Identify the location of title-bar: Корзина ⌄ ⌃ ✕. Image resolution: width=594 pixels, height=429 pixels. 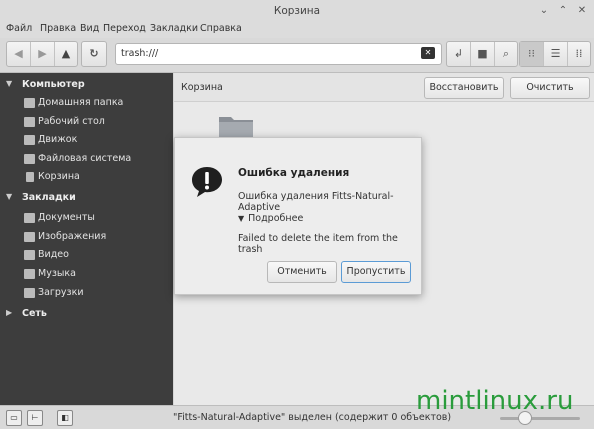
(297, 11).